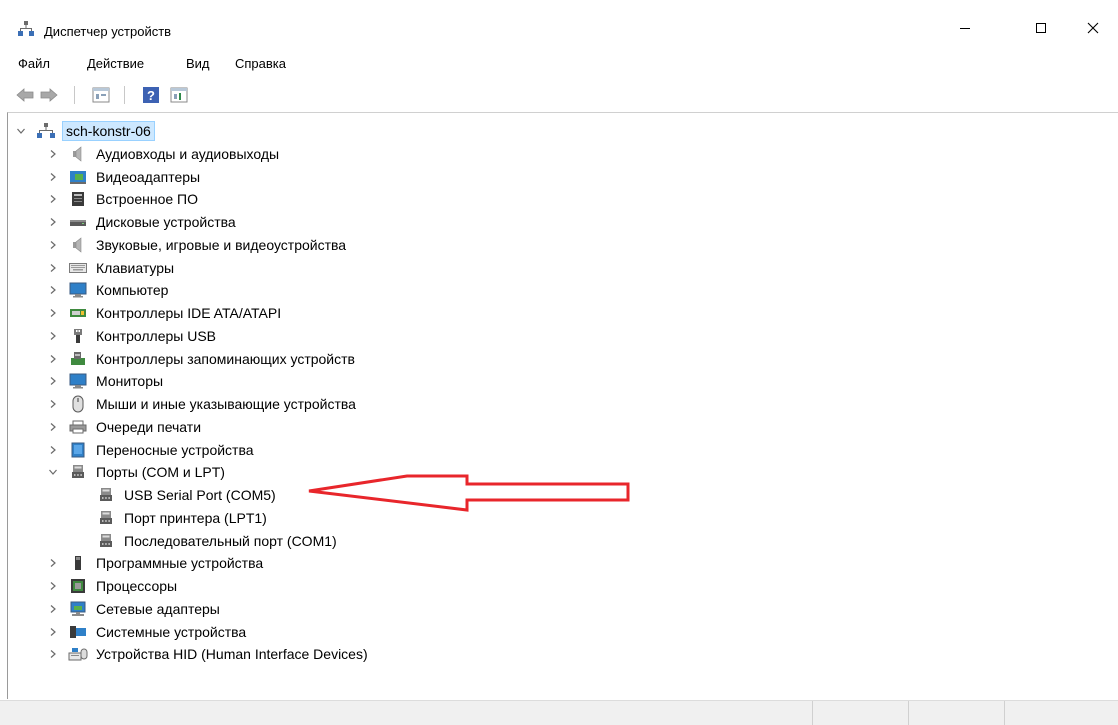 The image size is (1118, 725). Describe the element at coordinates (198, 64) in the screenshot. I see `menu-view: Вид` at that location.